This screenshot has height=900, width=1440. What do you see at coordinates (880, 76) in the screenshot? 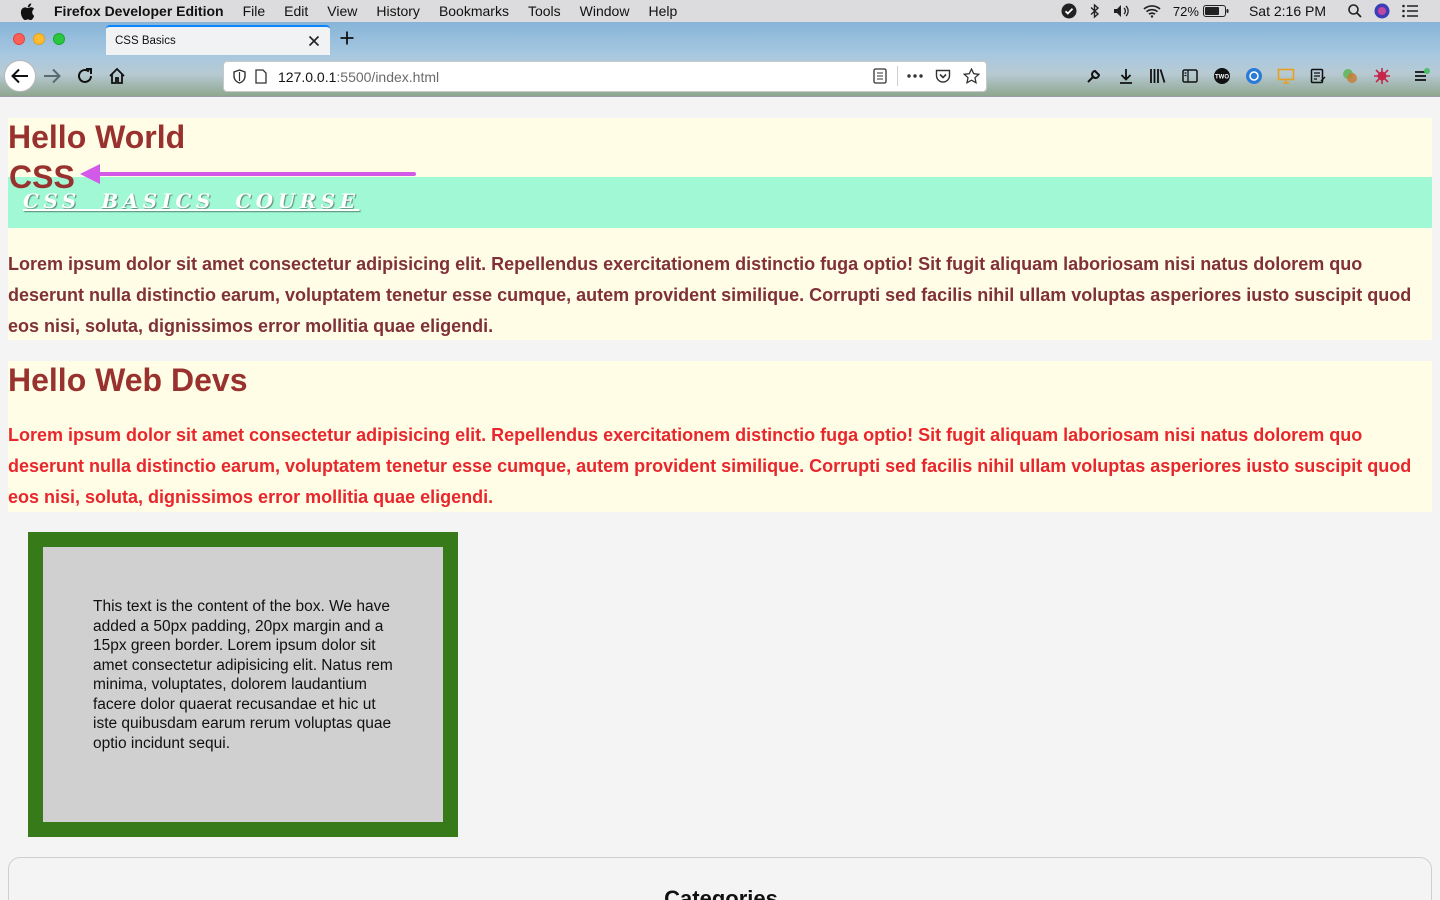
I see `reader-view-icon` at bounding box center [880, 76].